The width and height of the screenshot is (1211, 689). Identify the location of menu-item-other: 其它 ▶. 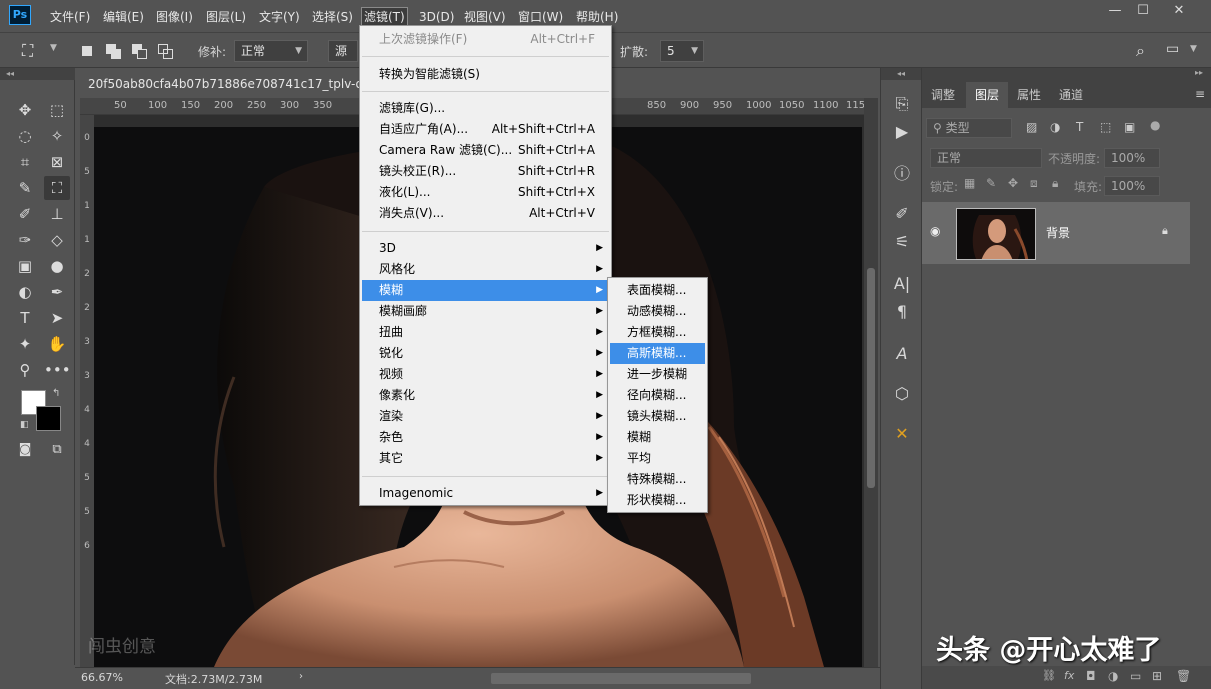
(485, 458).